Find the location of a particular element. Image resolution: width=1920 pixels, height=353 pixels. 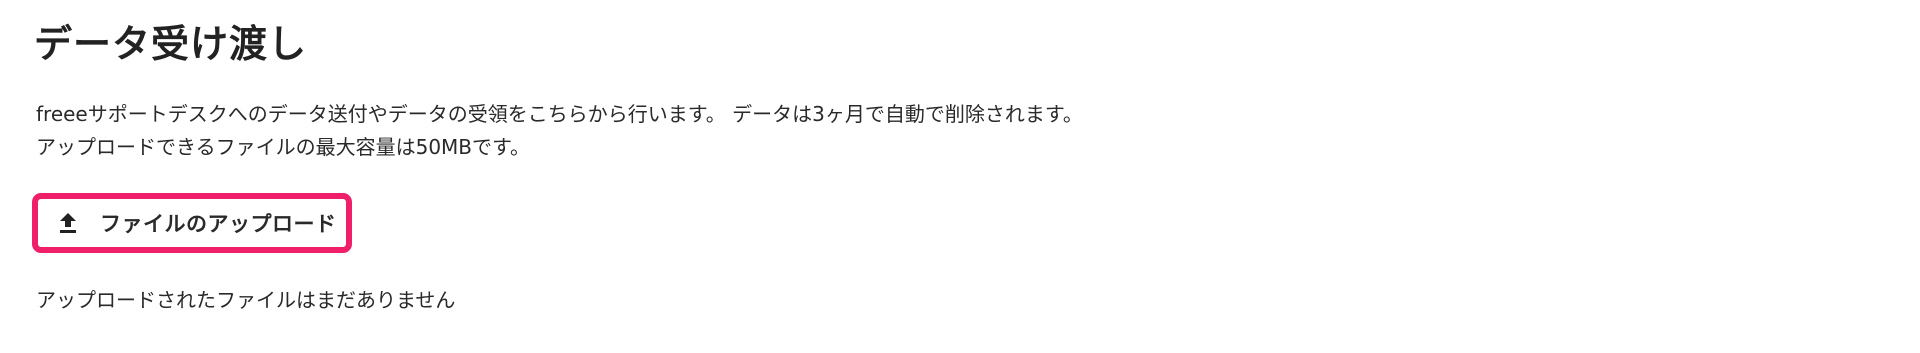

page-title: データ受け渡し is located at coordinates (171, 44).